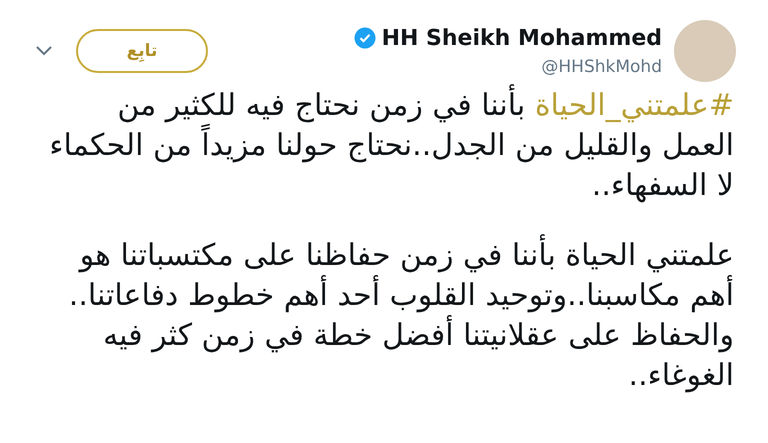  Describe the element at coordinates (601, 66) in the screenshot. I see `user-handle: @HHShkMohd` at that location.